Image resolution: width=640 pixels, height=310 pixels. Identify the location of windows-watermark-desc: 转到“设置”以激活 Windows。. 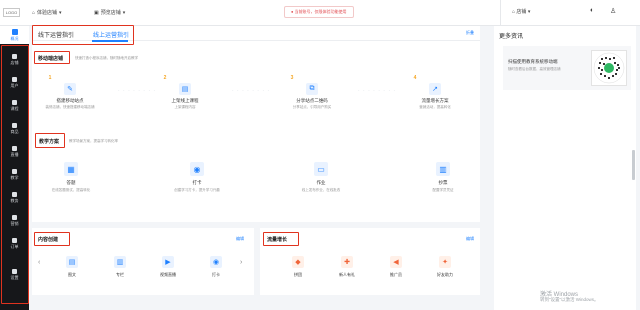
(569, 299).